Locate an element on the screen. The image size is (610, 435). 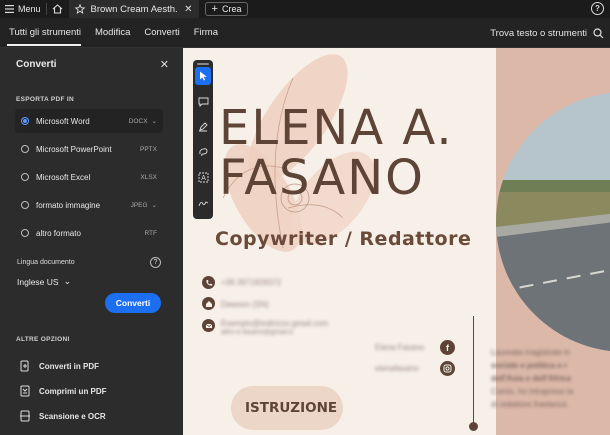
option-format: JPEG is located at coordinates (139, 205).